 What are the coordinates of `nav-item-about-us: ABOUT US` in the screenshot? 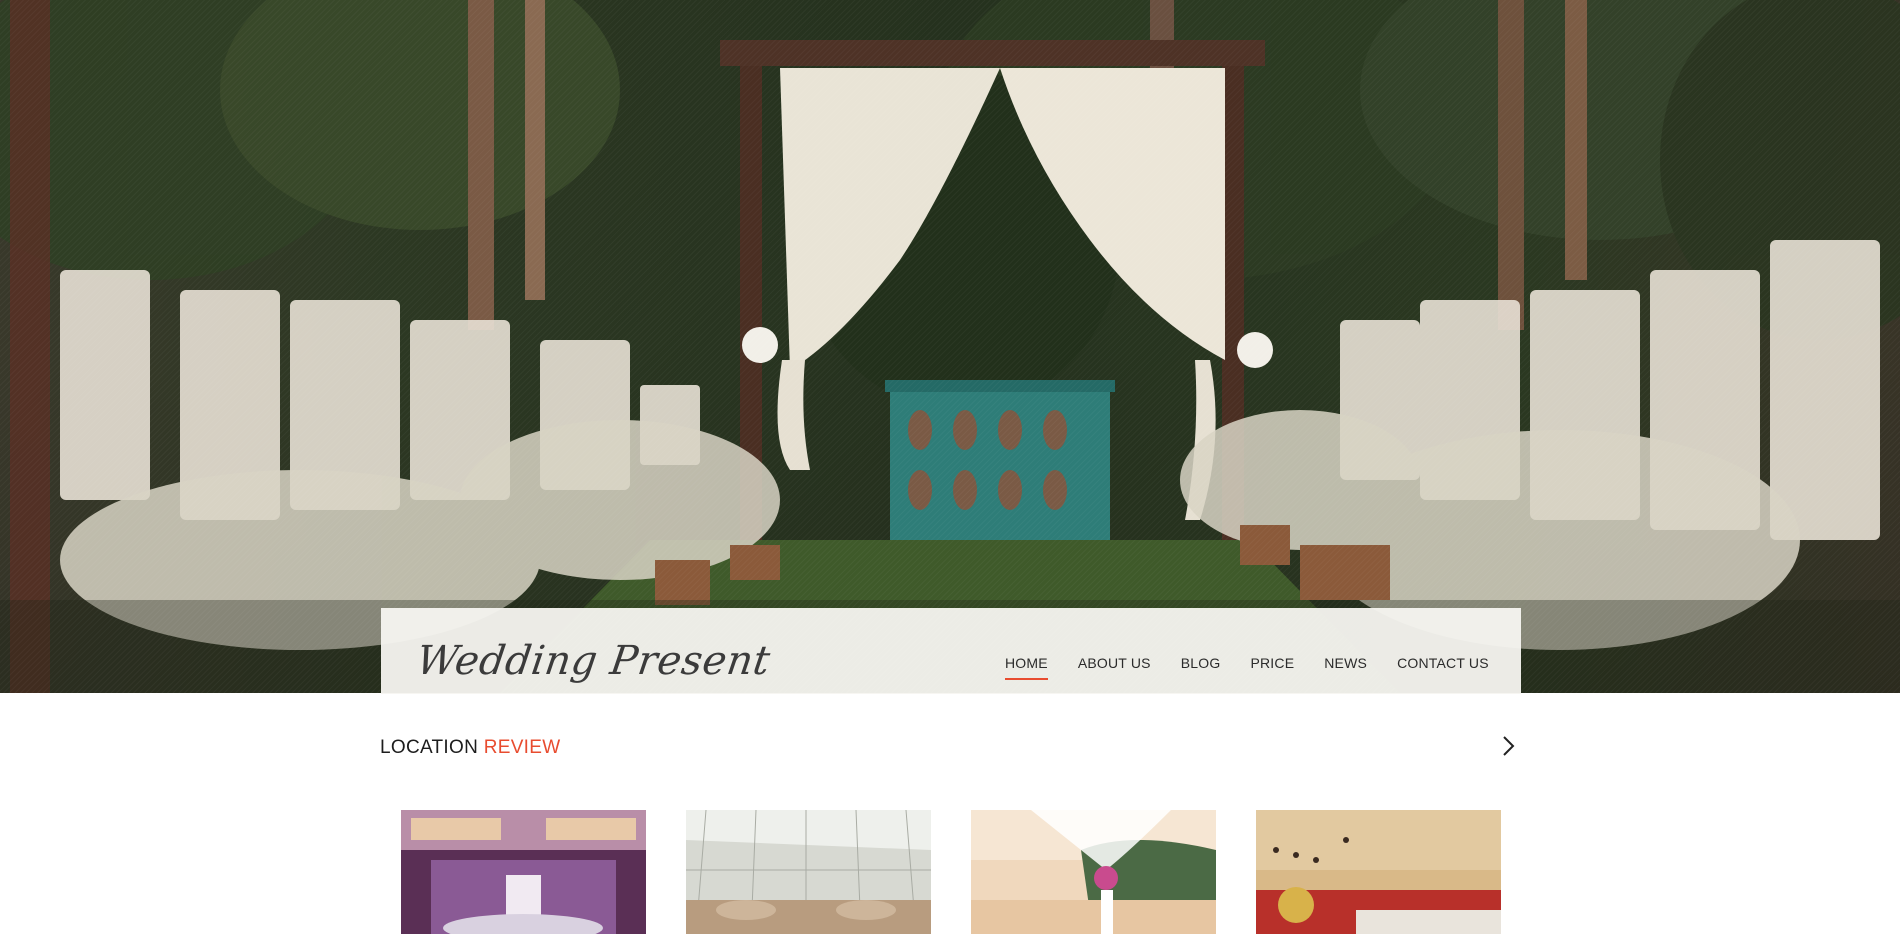 It's located at (1114, 663).